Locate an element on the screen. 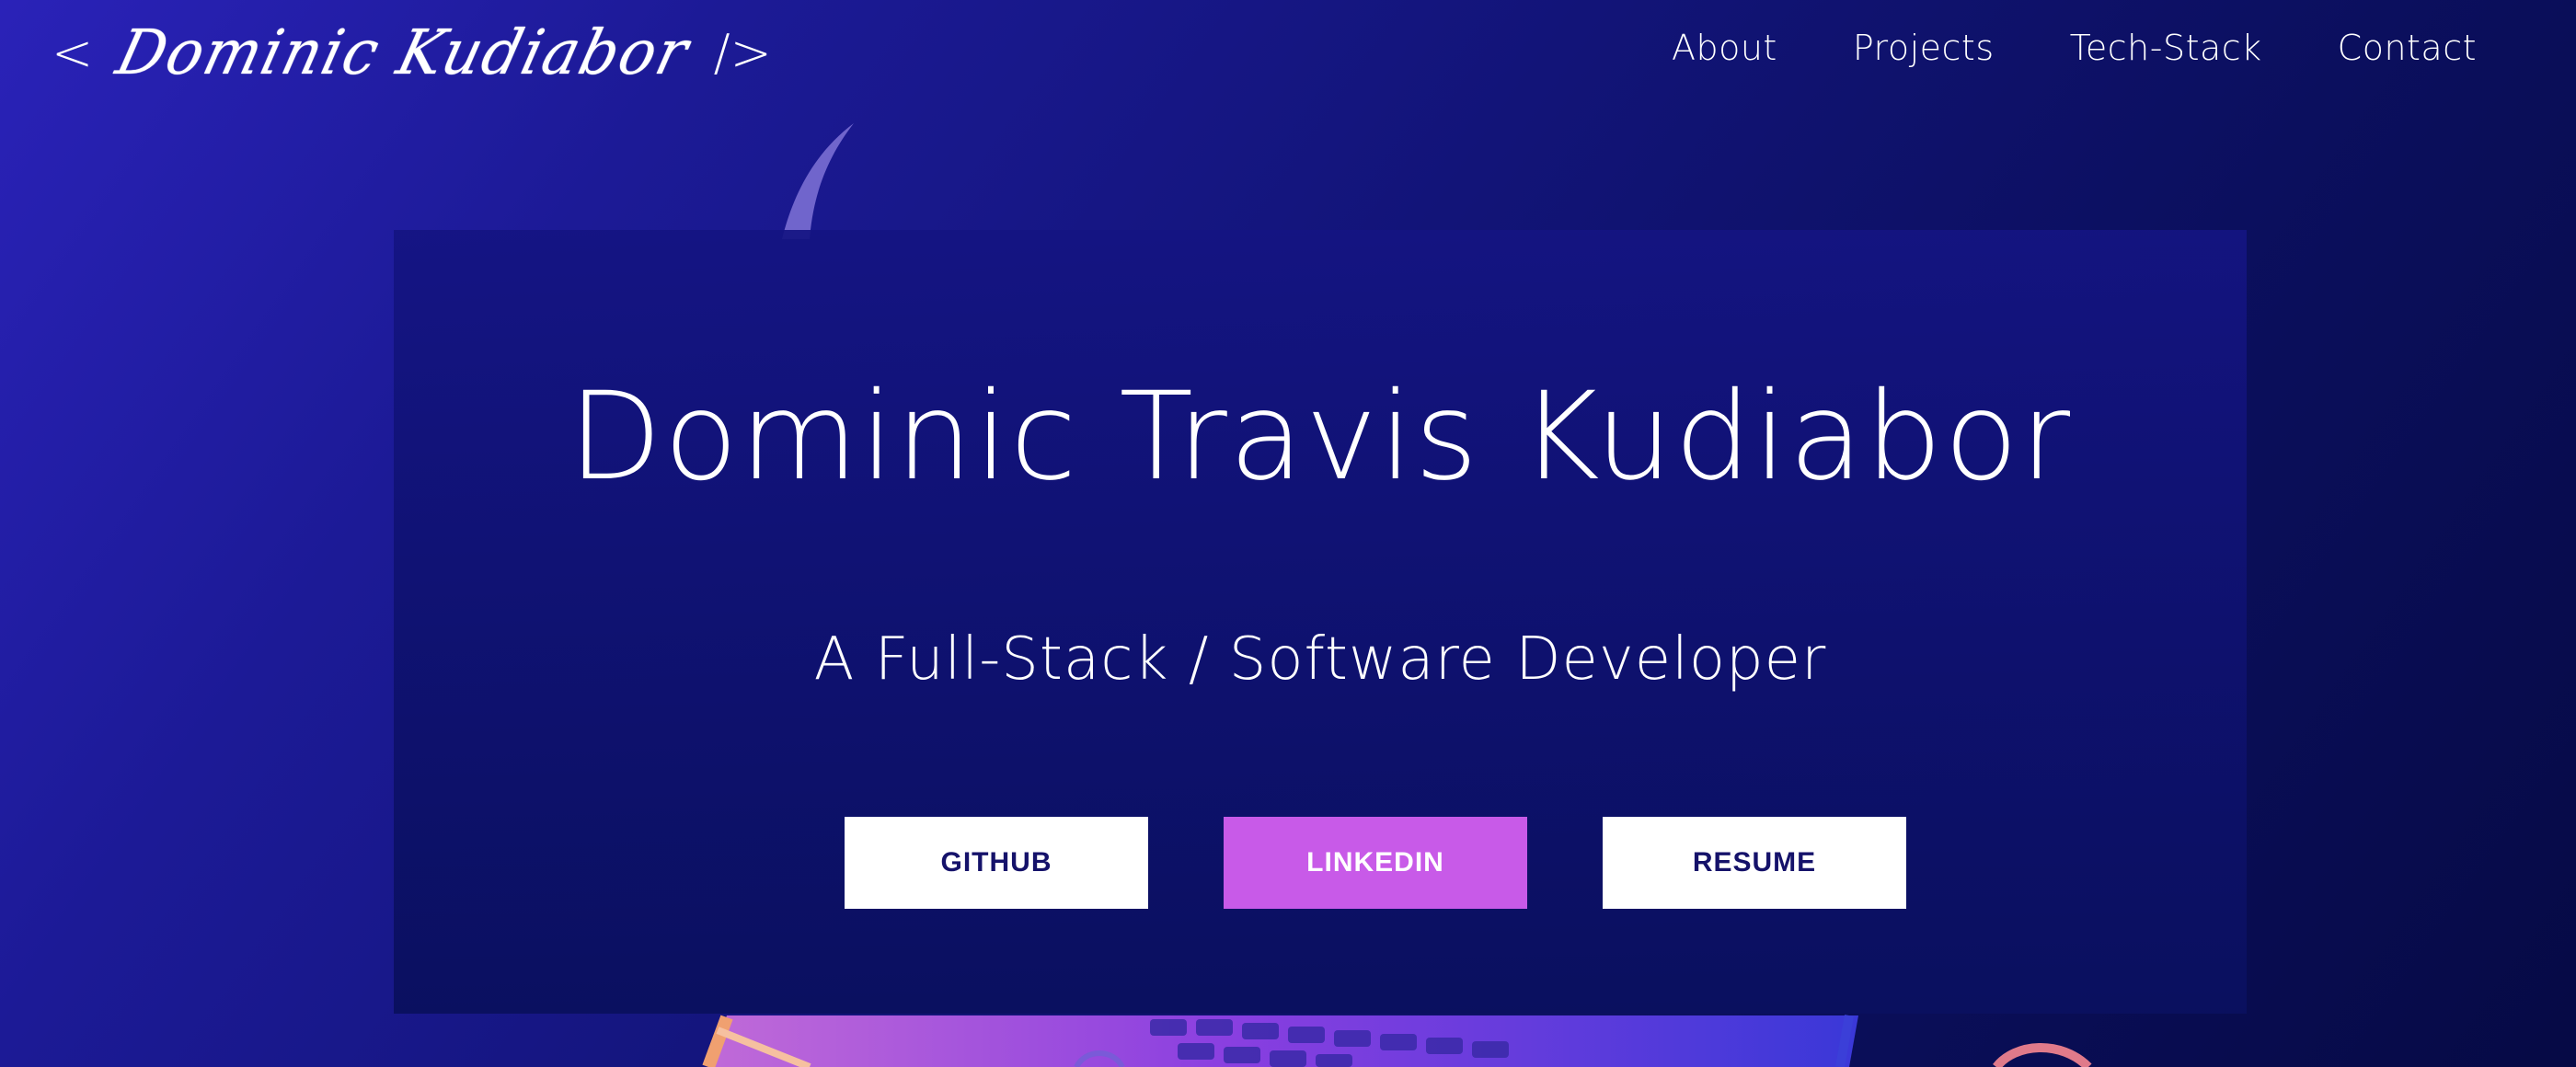 The width and height of the screenshot is (2576, 1067). github-button: GITHUB is located at coordinates (997, 863).